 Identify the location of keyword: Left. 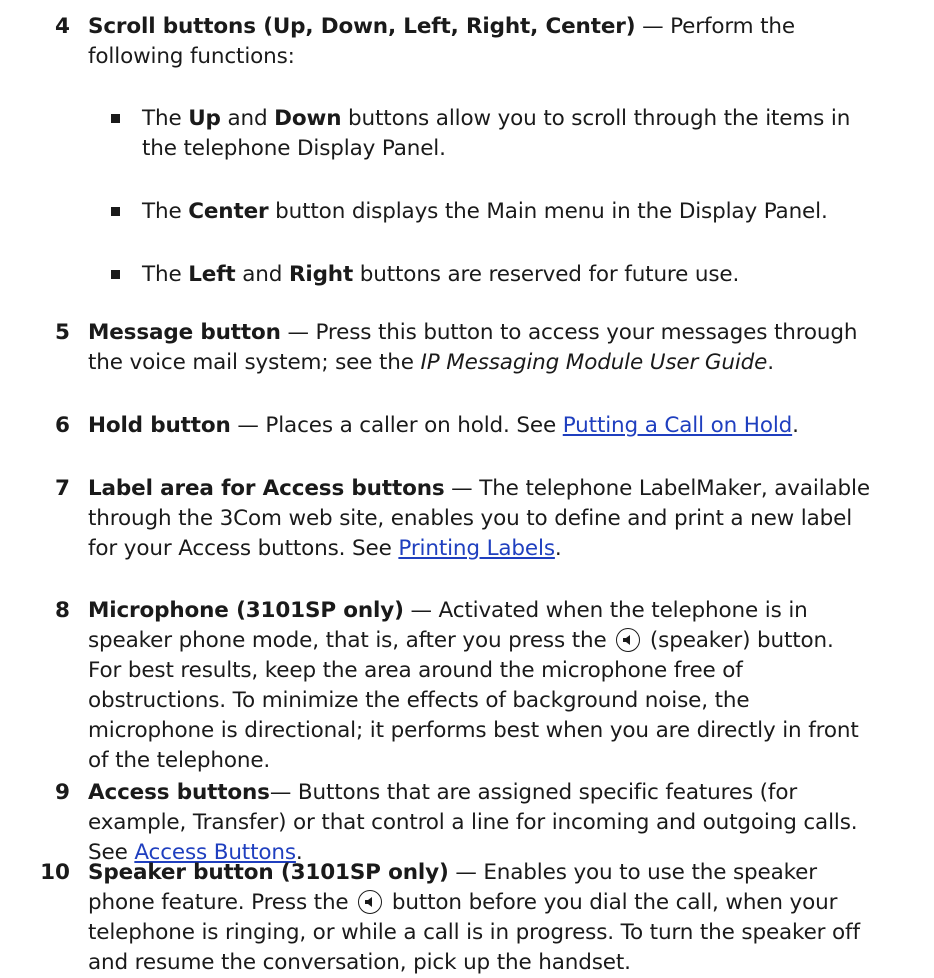
(212, 274).